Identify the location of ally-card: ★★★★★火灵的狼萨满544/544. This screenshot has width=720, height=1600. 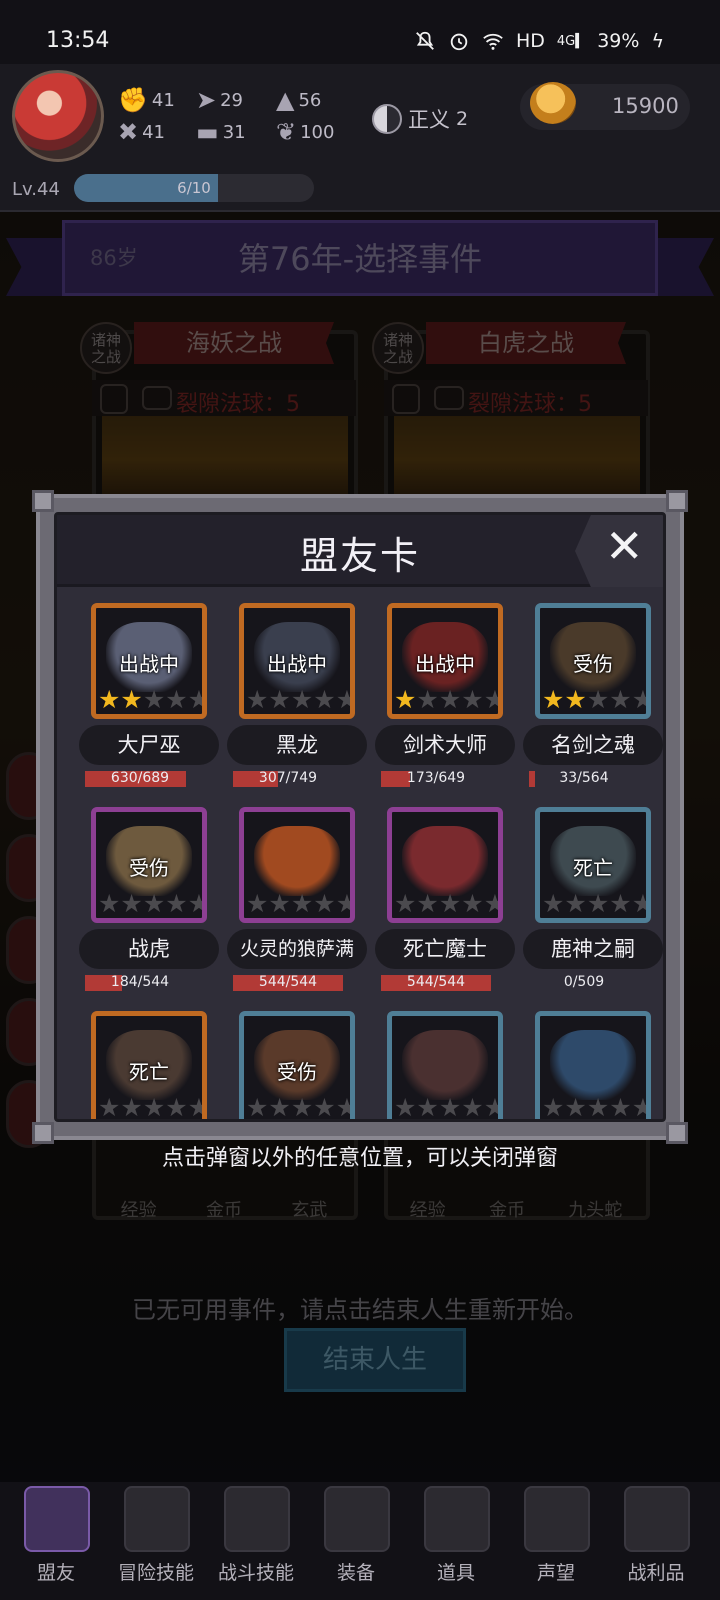
(297, 905).